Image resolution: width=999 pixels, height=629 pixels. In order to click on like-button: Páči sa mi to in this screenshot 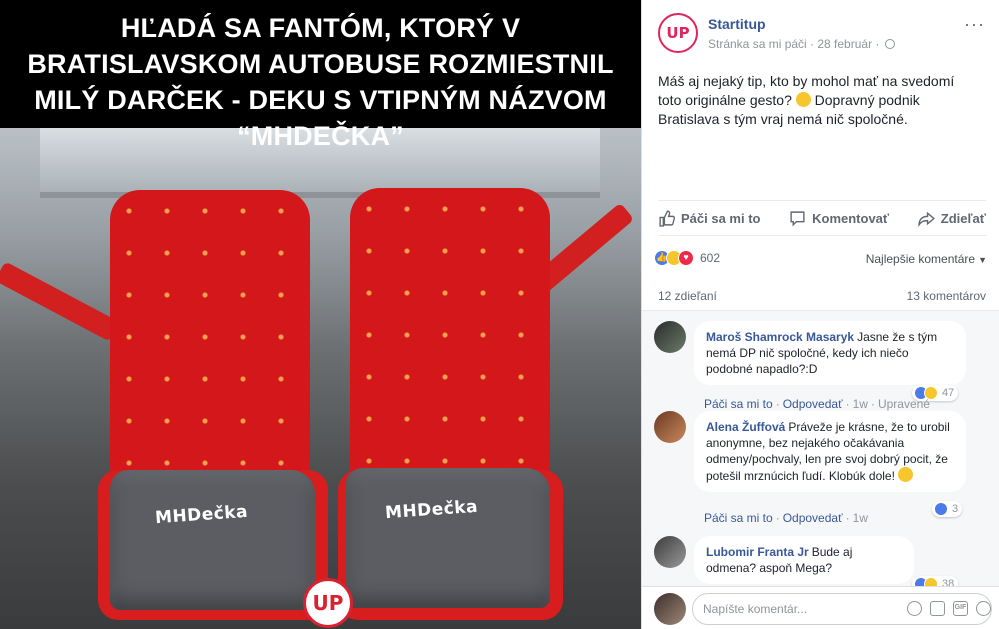, I will do `click(709, 218)`.